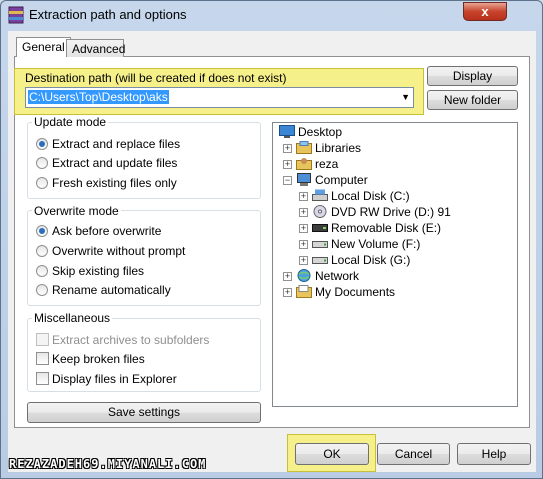  What do you see at coordinates (98, 271) in the screenshot?
I see `option-label: Skip existing files` at bounding box center [98, 271].